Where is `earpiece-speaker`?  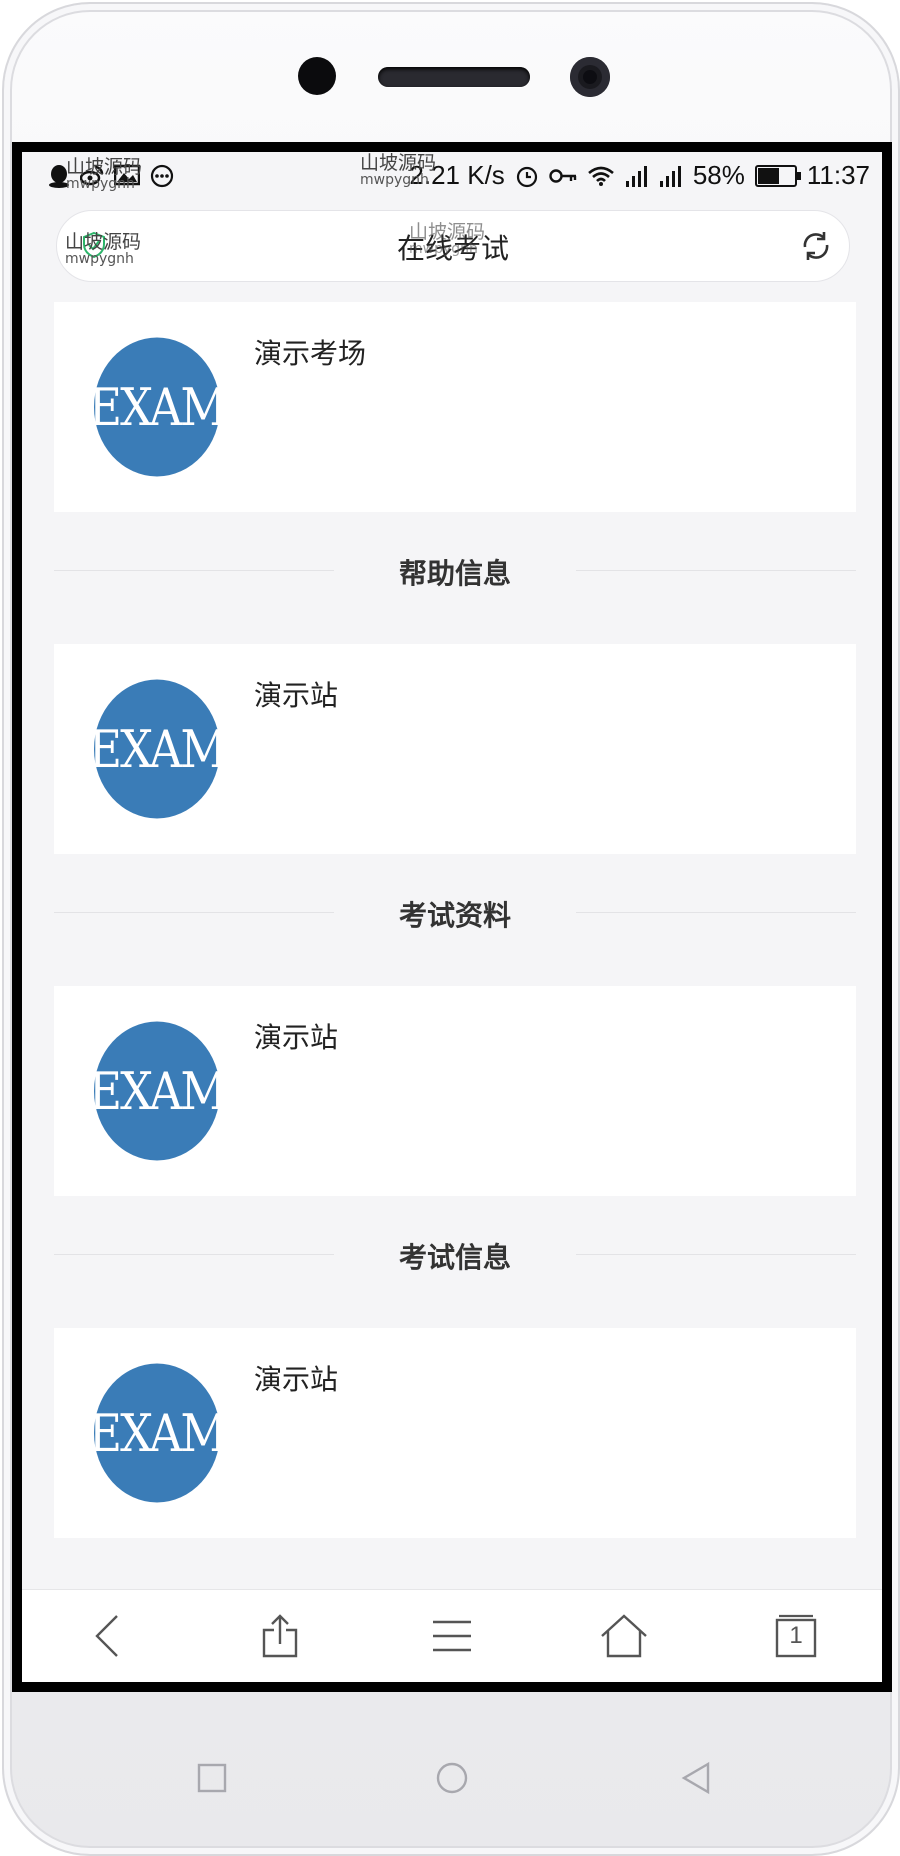
earpiece-speaker is located at coordinates (454, 77).